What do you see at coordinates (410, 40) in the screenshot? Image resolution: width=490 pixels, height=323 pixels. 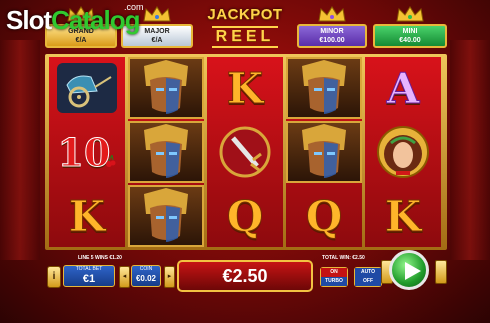 I see `jackpot-mini-value: €40.00` at bounding box center [410, 40].